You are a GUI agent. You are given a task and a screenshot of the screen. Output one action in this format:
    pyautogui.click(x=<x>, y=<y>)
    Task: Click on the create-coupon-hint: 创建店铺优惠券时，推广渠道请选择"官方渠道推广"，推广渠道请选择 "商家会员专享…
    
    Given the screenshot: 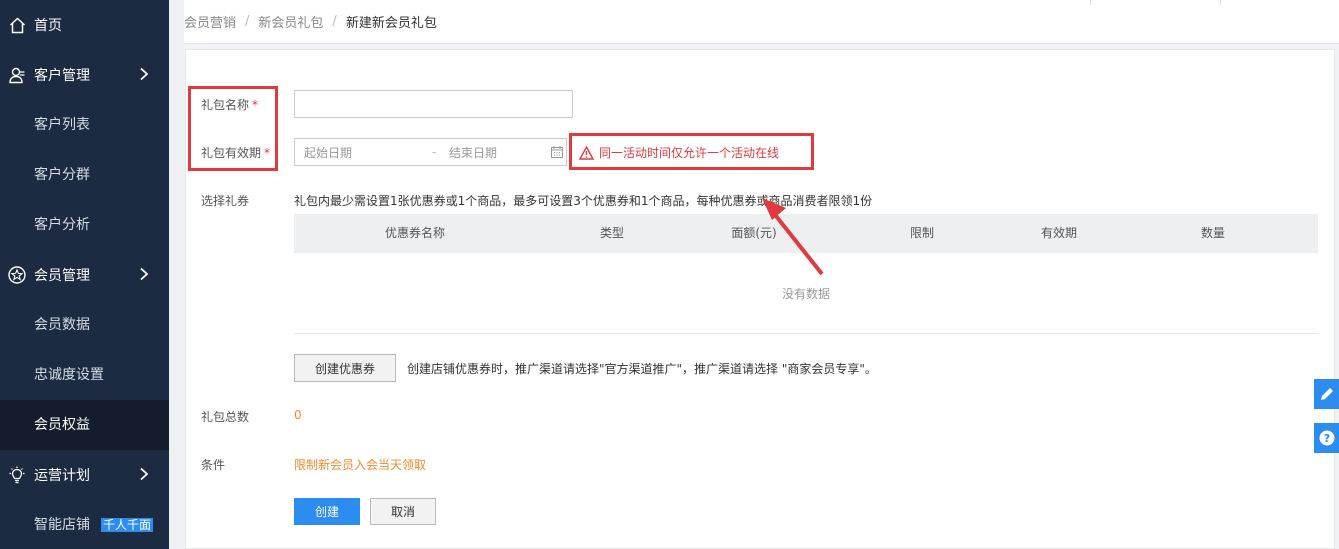 What is the action you would take?
    pyautogui.click(x=642, y=369)
    